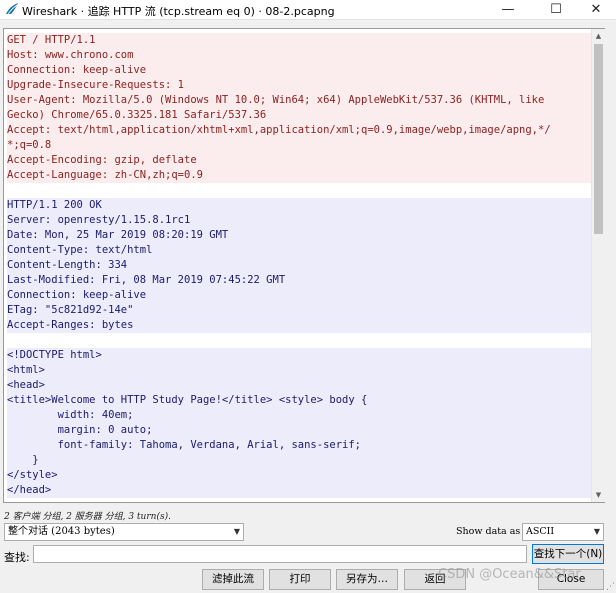  What do you see at coordinates (598, 265) in the screenshot?
I see `vertical-scrollbar: ▲ ▼` at bounding box center [598, 265].